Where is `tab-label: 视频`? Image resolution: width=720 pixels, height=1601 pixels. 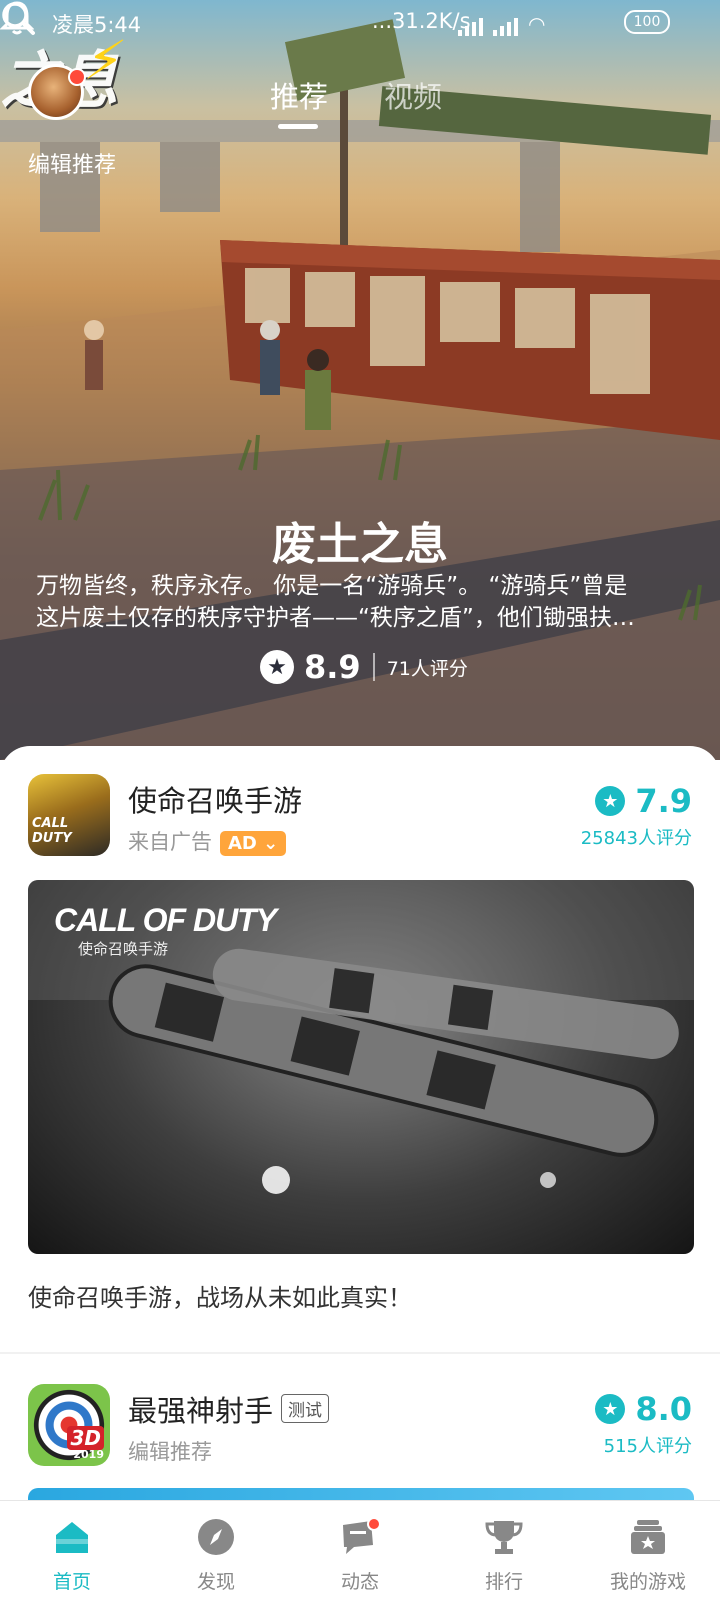 tab-label: 视频 is located at coordinates (413, 97).